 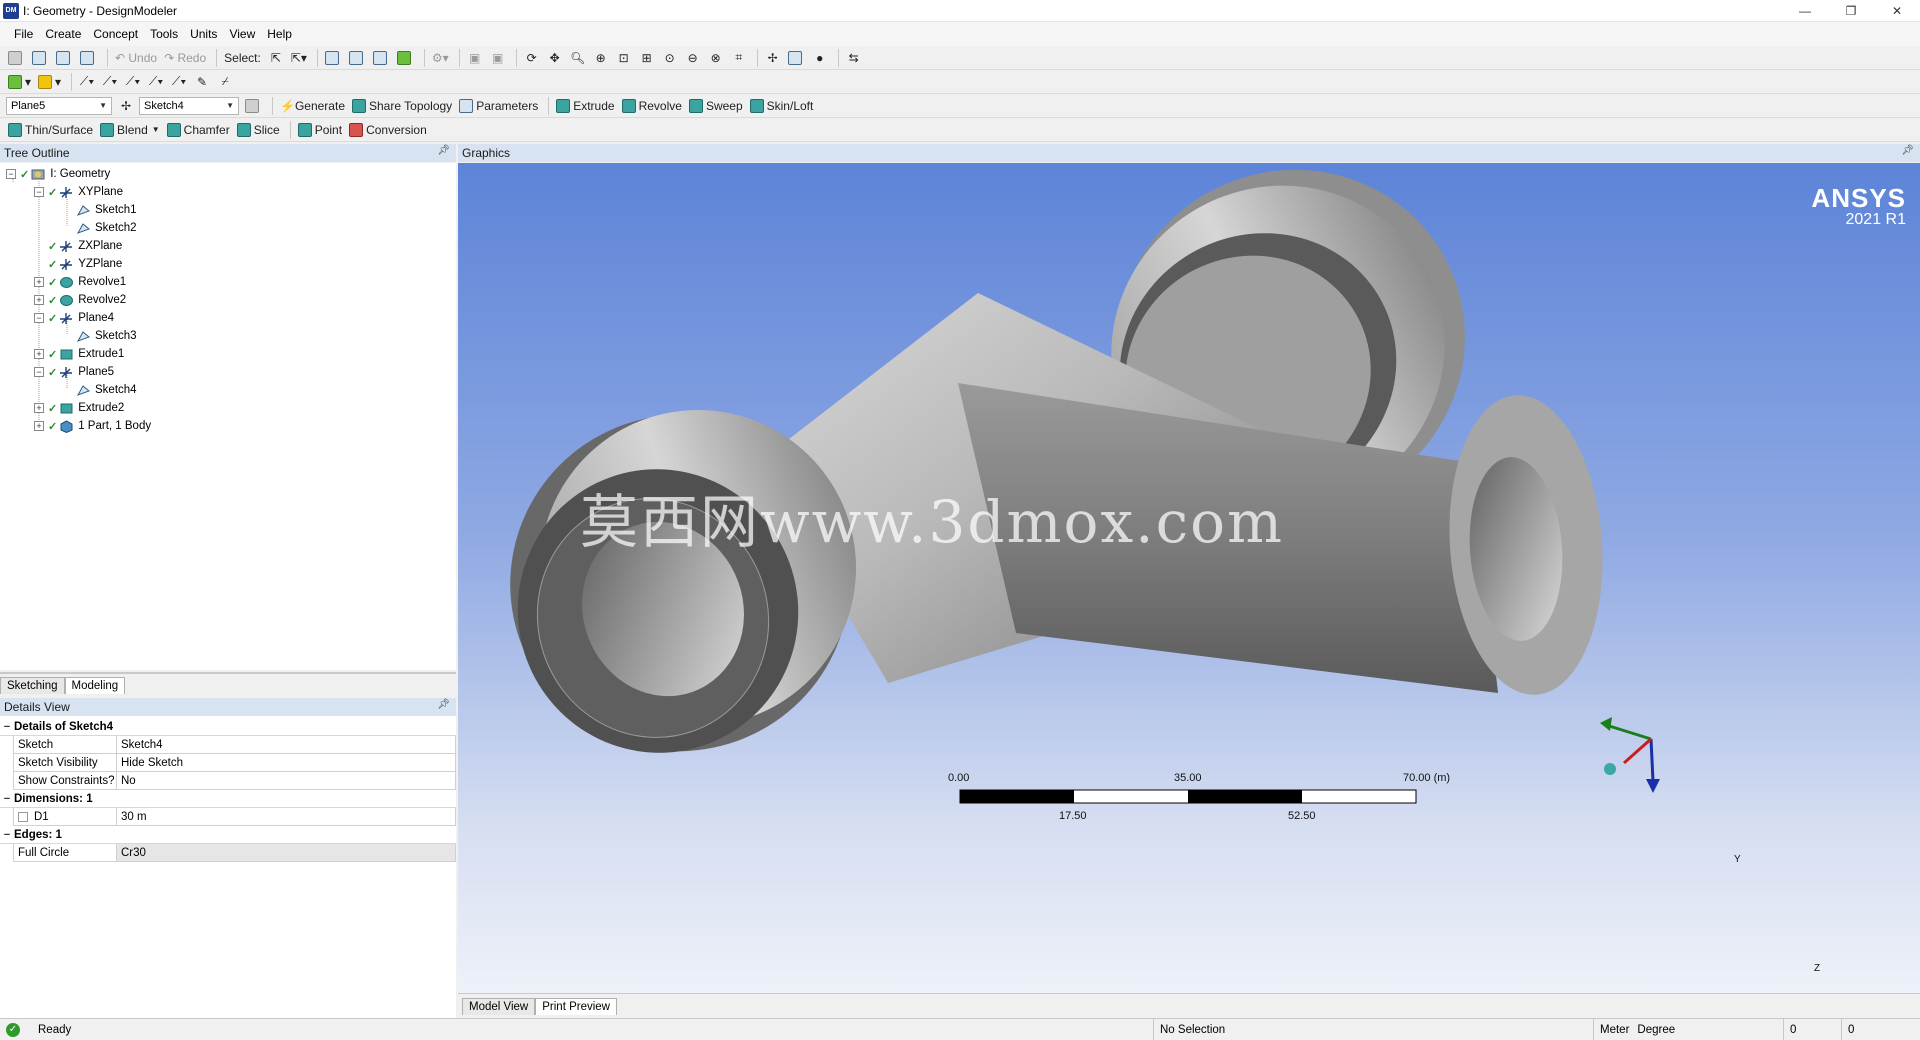 What do you see at coordinates (78, 246) in the screenshot?
I see `tree-item-zxplane: ✓ ZXPlane` at bounding box center [78, 246].